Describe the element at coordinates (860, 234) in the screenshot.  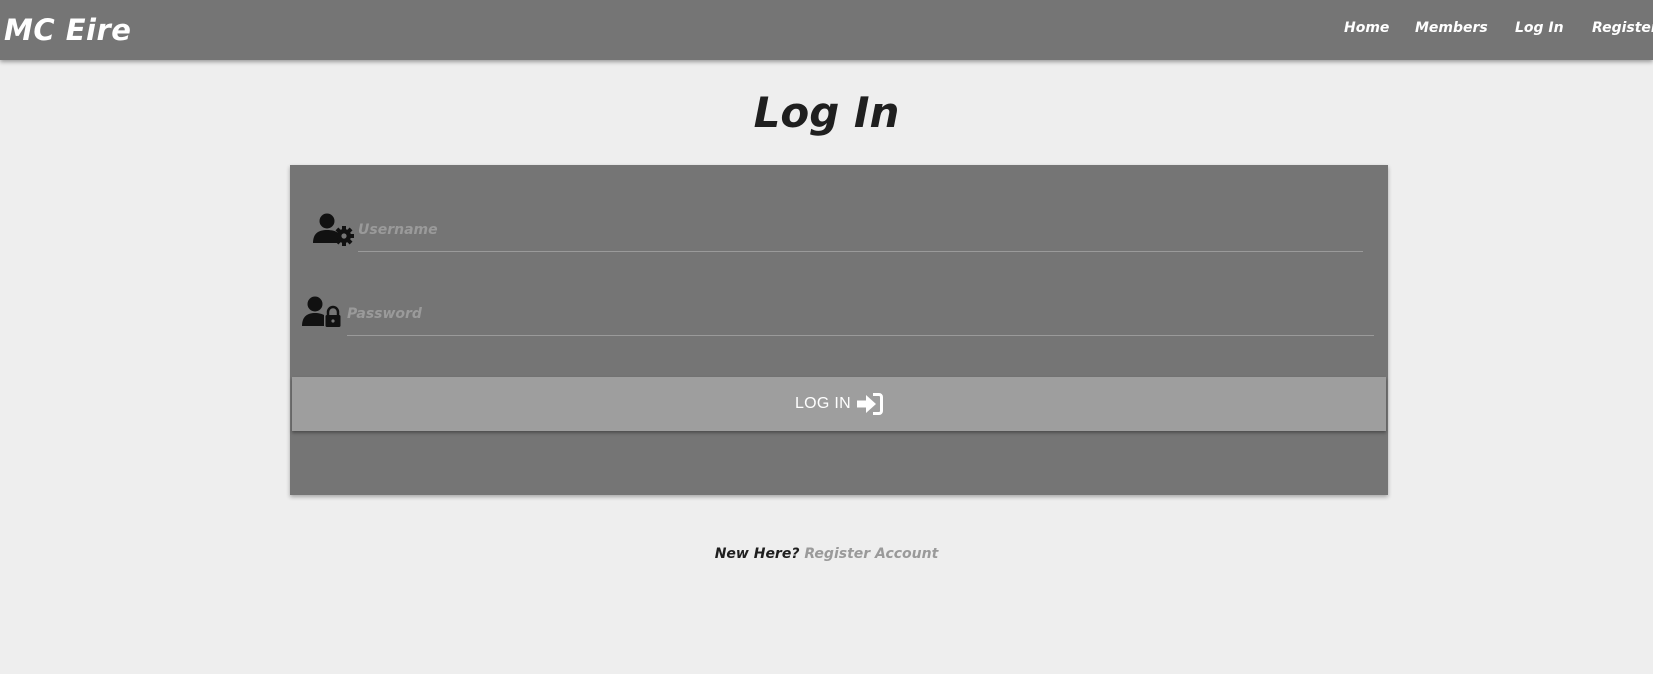
I see `username-input` at that location.